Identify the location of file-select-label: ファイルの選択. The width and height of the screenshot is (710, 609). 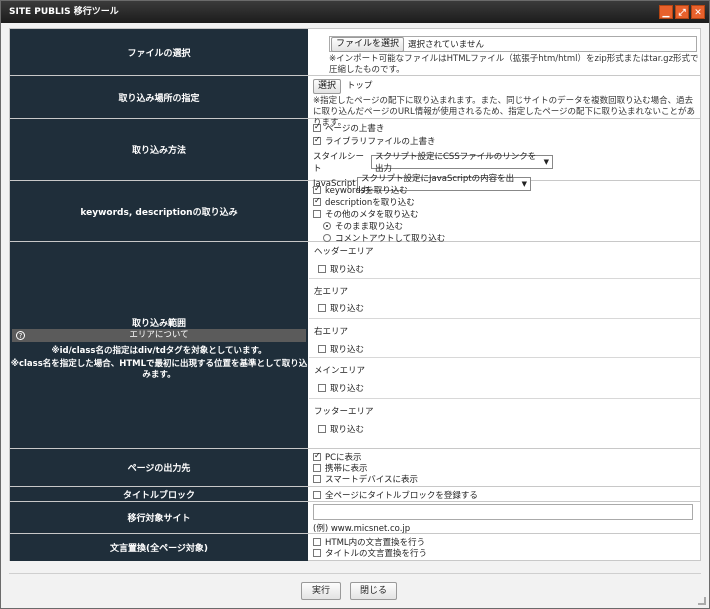
(159, 52).